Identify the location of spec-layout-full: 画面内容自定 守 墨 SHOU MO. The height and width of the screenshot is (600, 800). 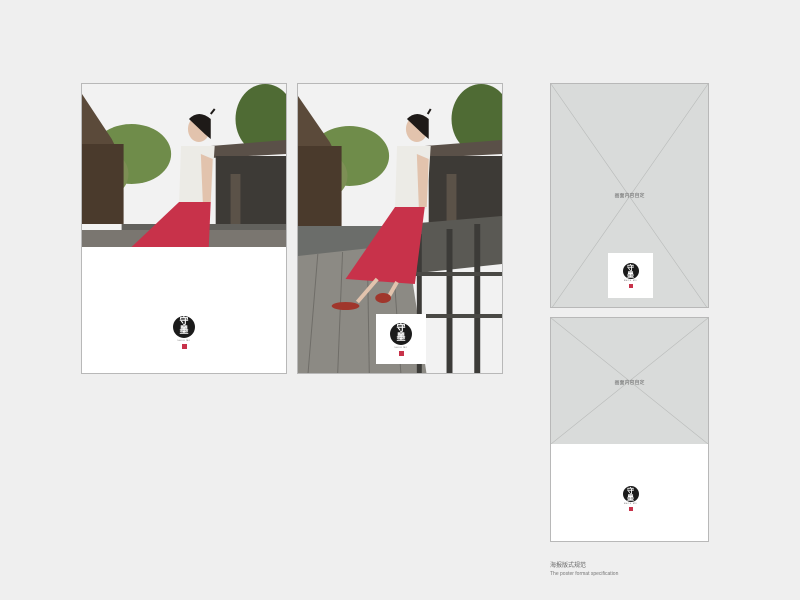
(629, 195).